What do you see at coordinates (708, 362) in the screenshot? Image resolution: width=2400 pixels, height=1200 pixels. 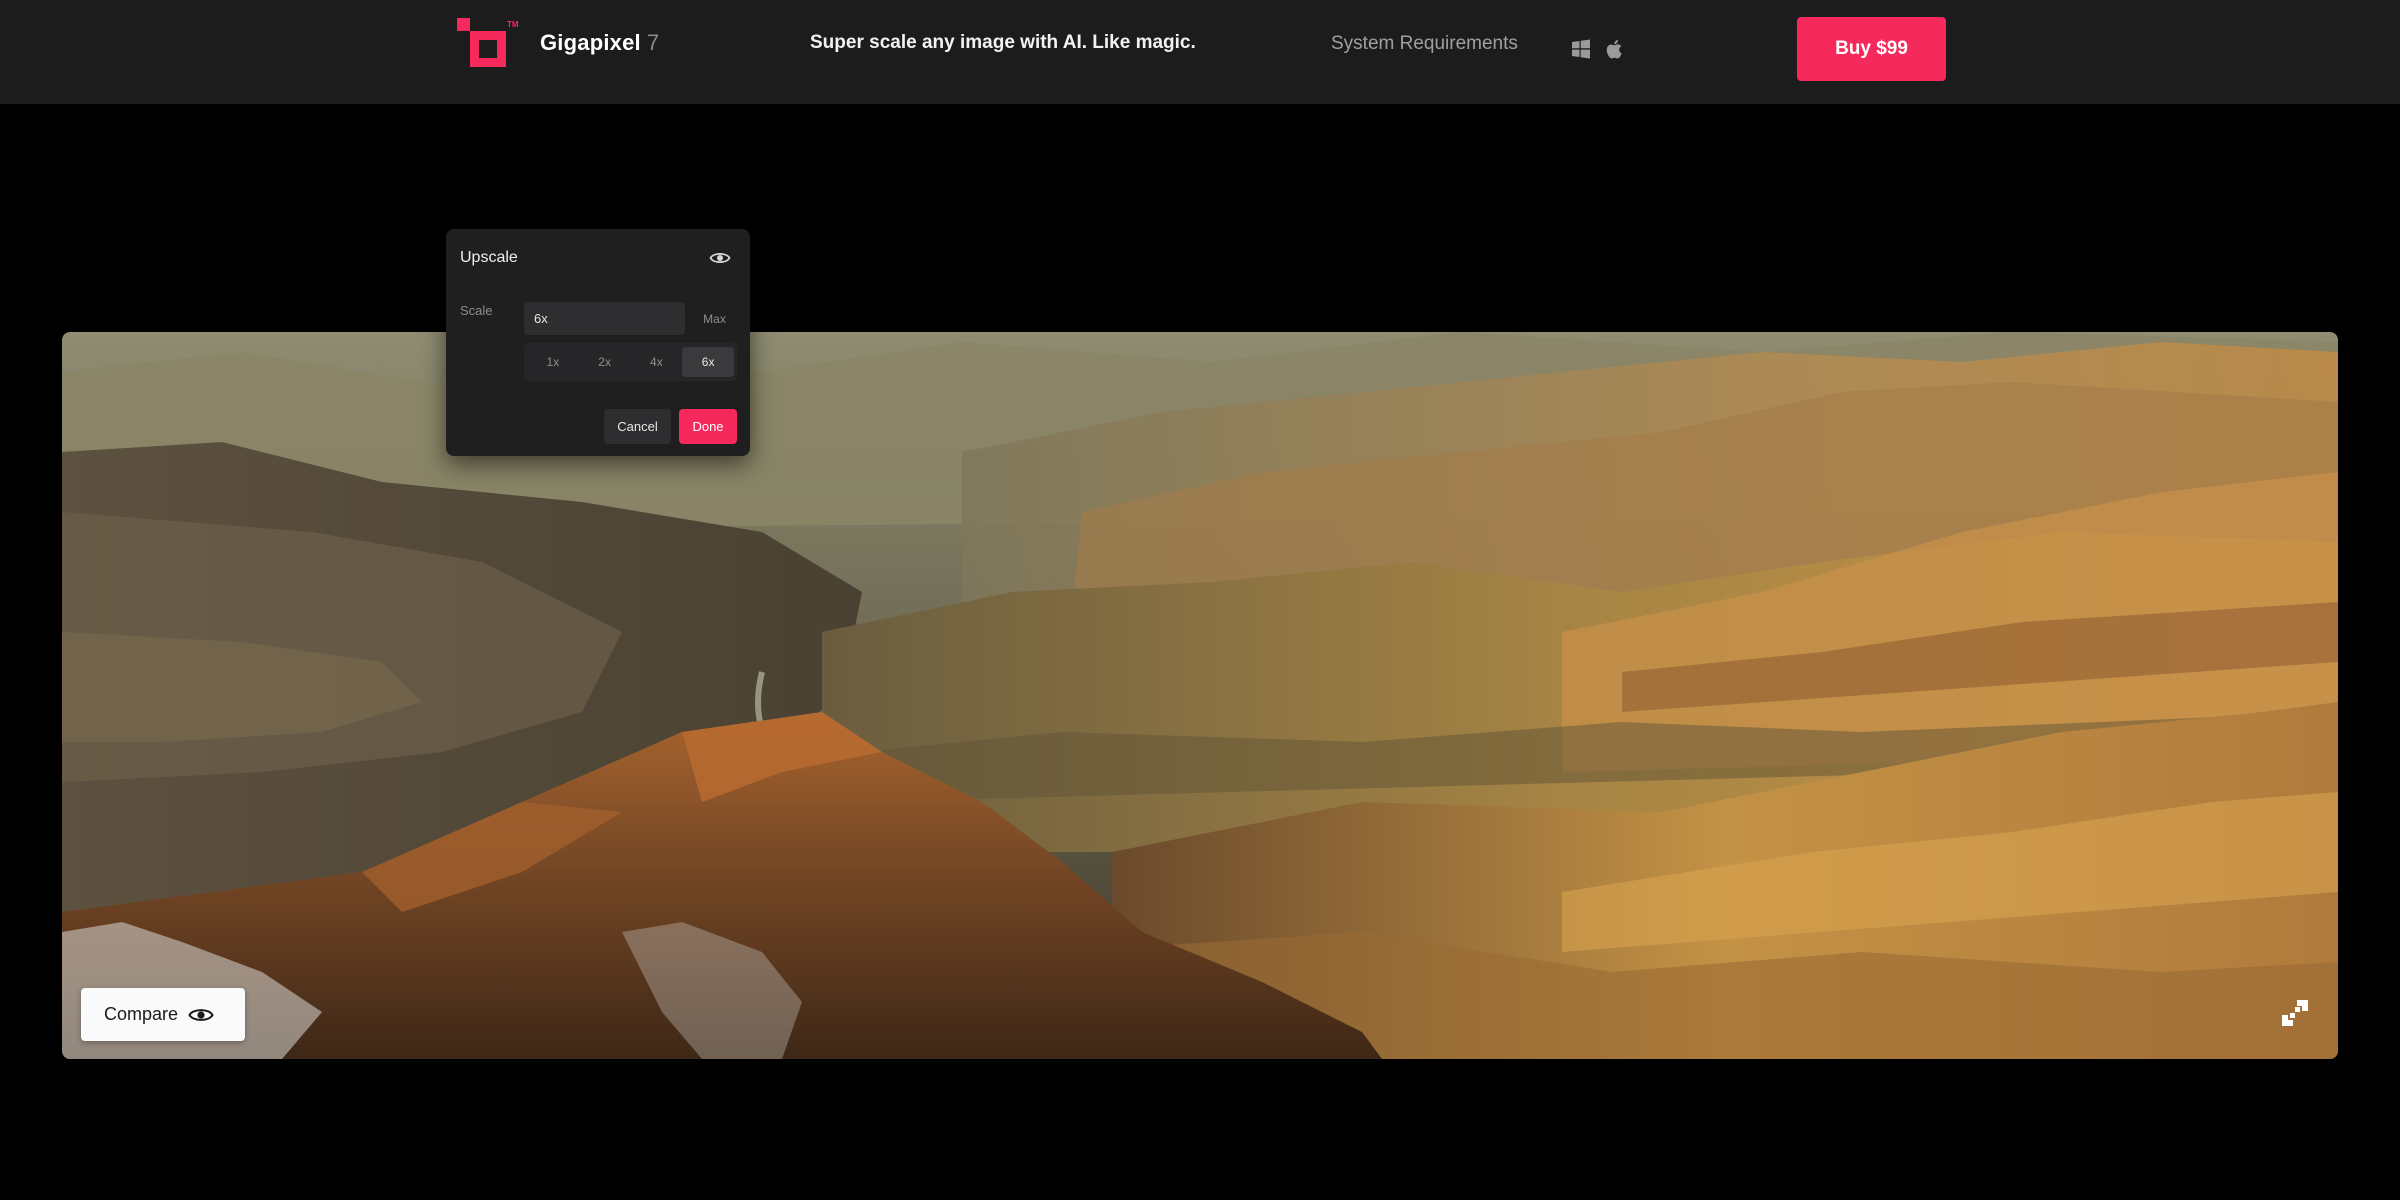 I see `scale-option-6x: 6x` at bounding box center [708, 362].